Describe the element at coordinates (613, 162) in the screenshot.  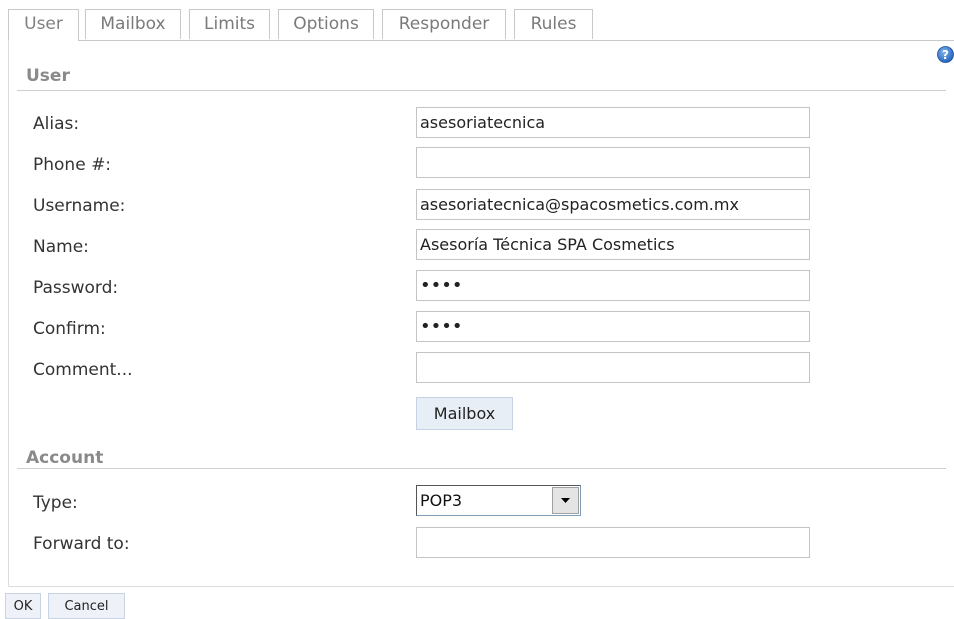
I see `phone-input` at that location.